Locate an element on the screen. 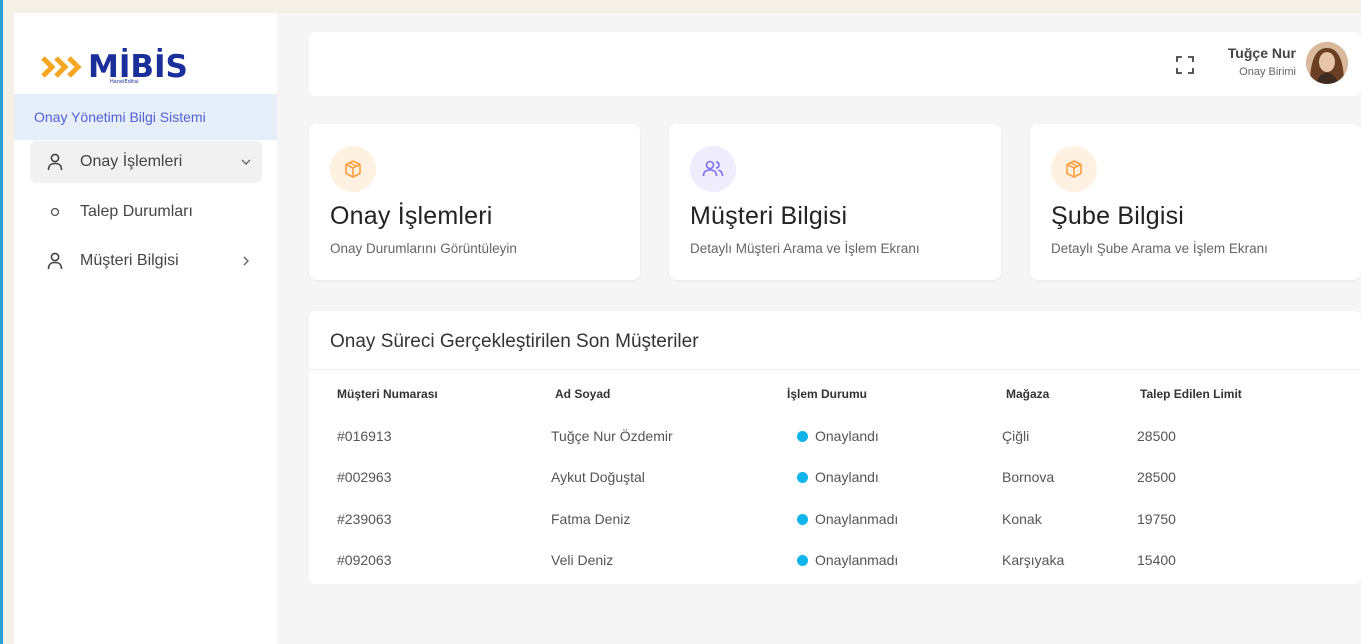  avatar is located at coordinates (1327, 63).